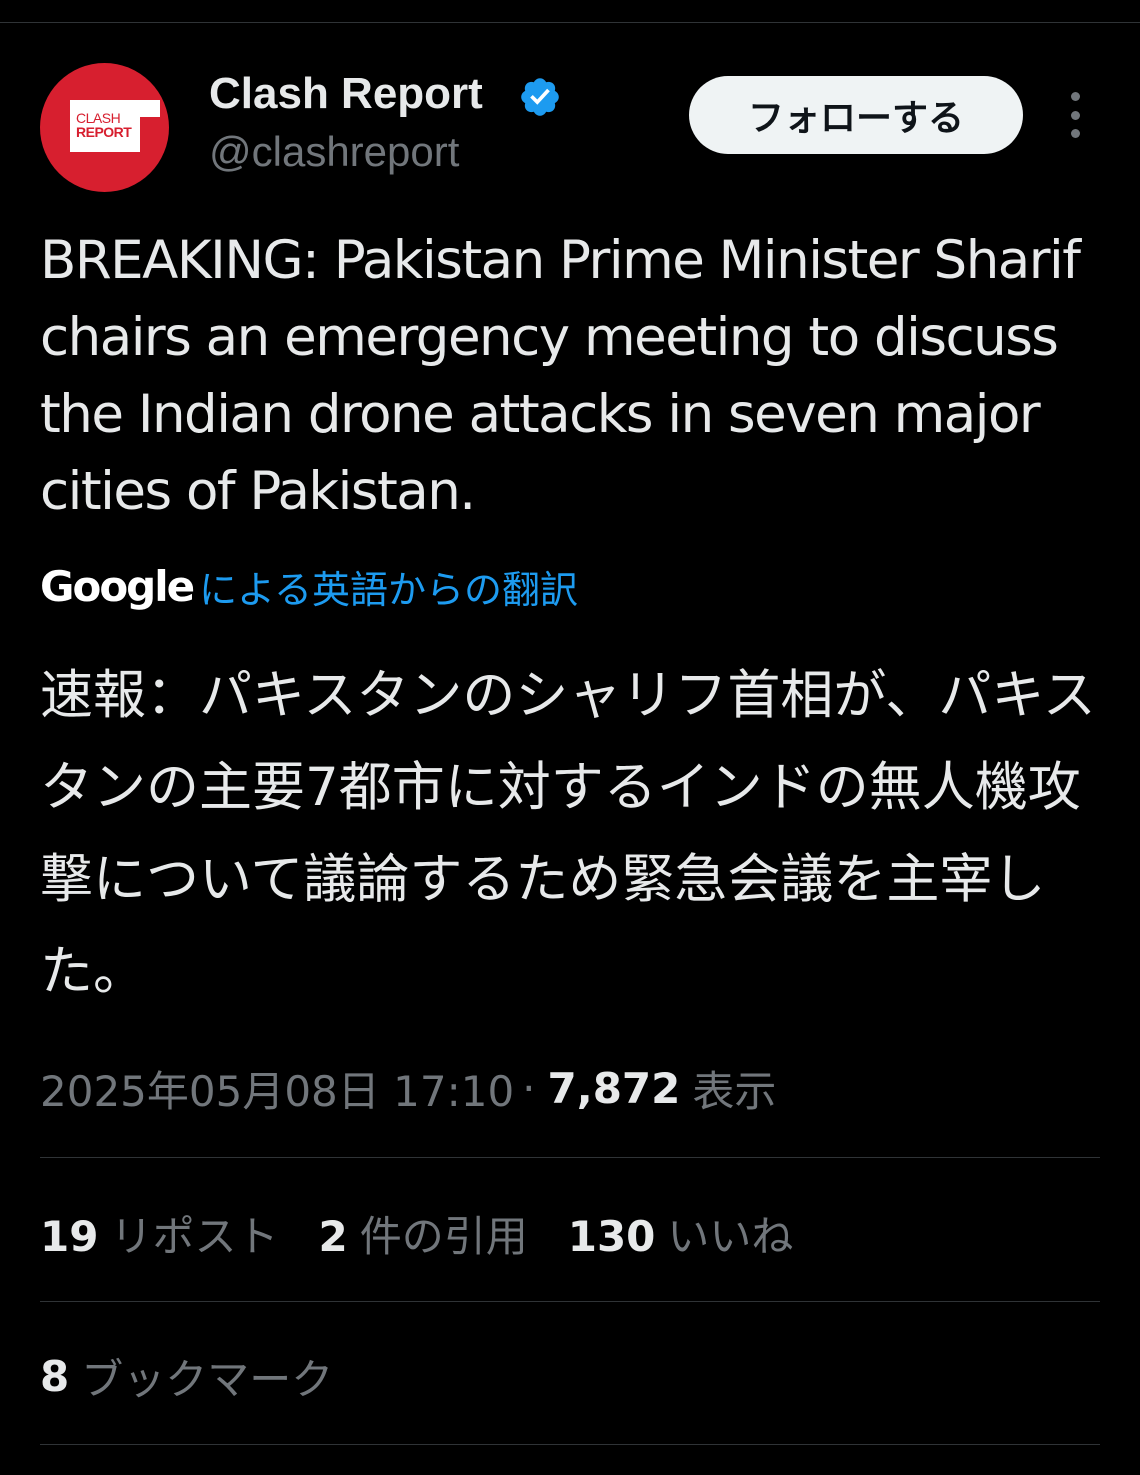  I want to click on follow-button: フォローする, so click(856, 115).